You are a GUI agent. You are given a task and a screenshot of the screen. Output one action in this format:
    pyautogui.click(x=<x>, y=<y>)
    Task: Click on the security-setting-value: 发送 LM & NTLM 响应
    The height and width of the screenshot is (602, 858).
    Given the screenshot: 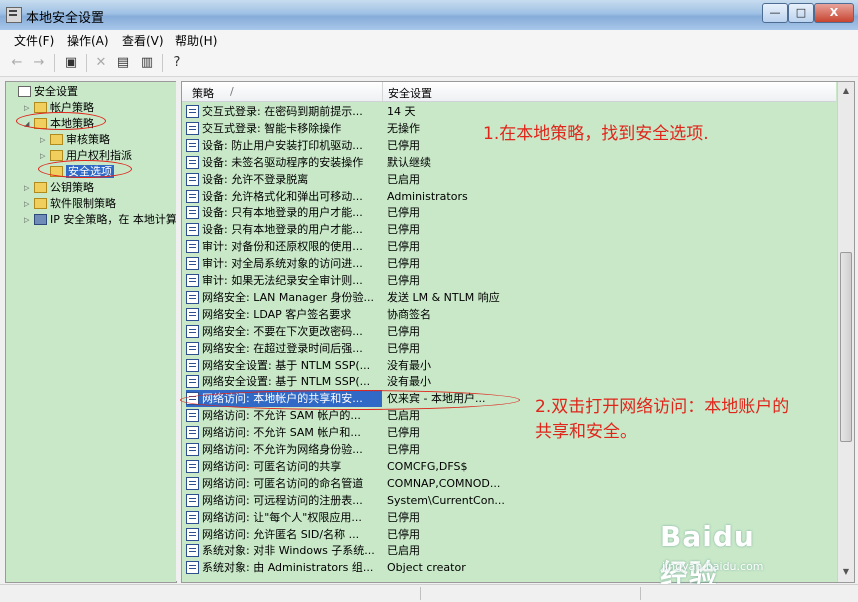 What is the action you would take?
    pyautogui.click(x=443, y=297)
    